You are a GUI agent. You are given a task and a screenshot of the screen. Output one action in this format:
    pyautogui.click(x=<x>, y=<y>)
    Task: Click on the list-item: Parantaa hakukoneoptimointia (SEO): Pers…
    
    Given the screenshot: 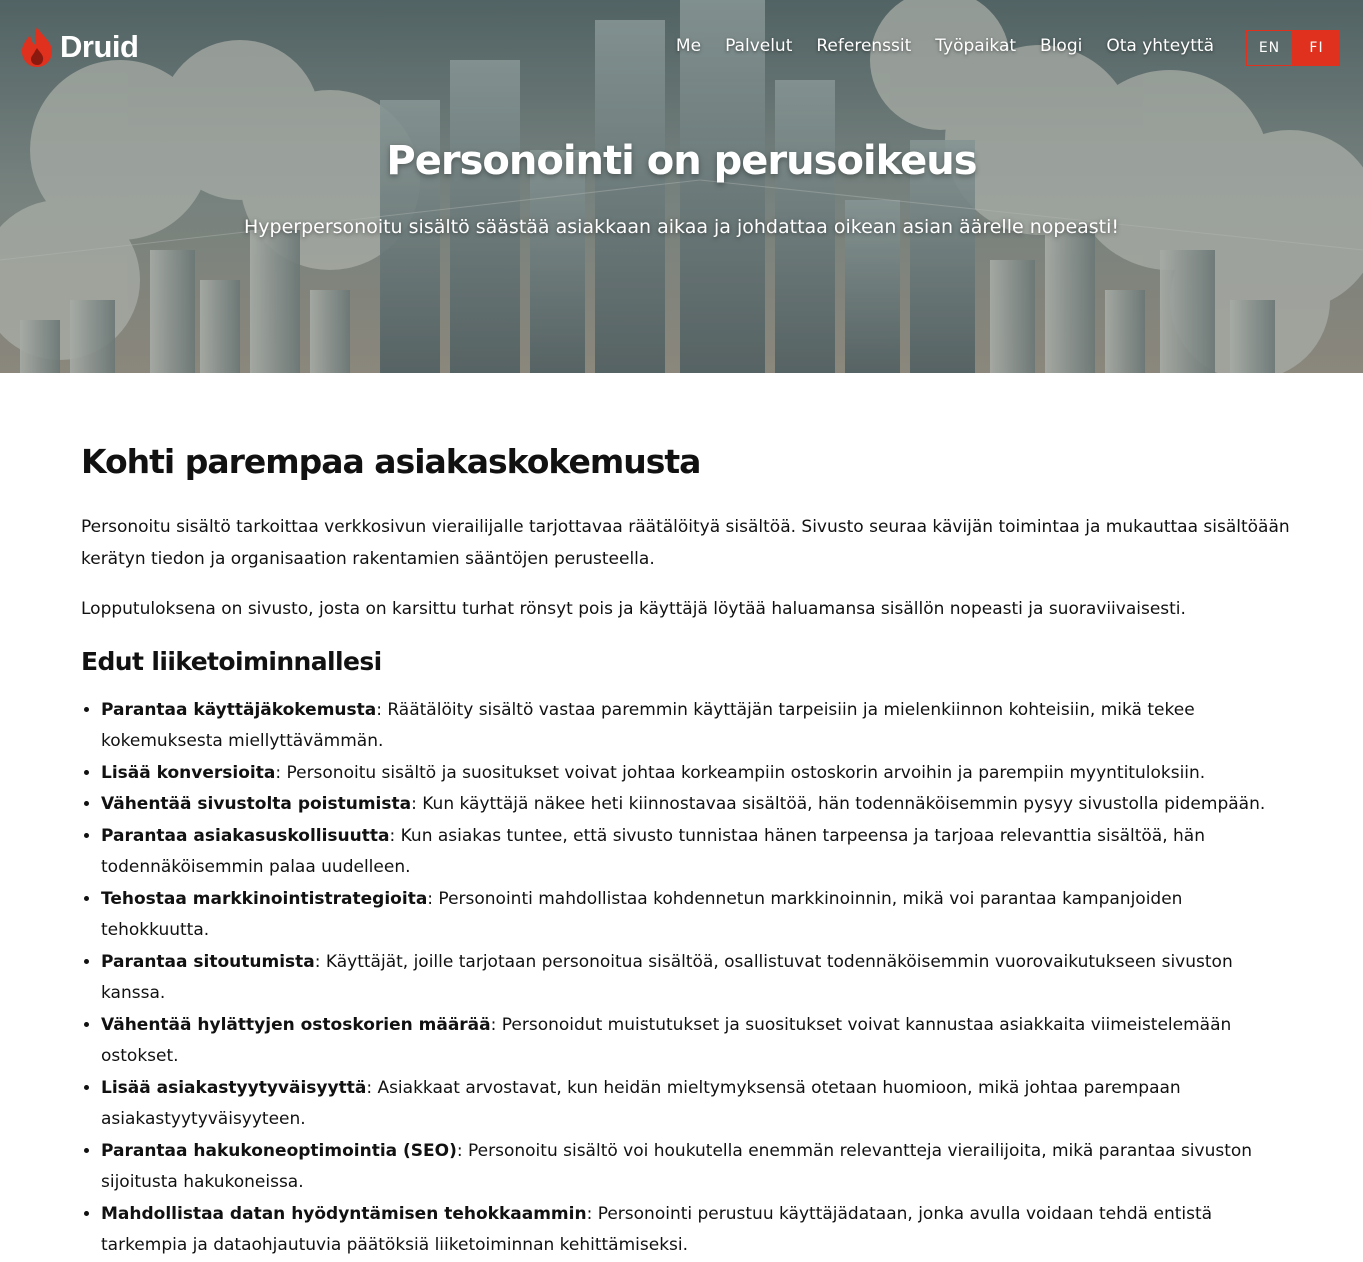 What is the action you would take?
    pyautogui.click(x=696, y=1167)
    